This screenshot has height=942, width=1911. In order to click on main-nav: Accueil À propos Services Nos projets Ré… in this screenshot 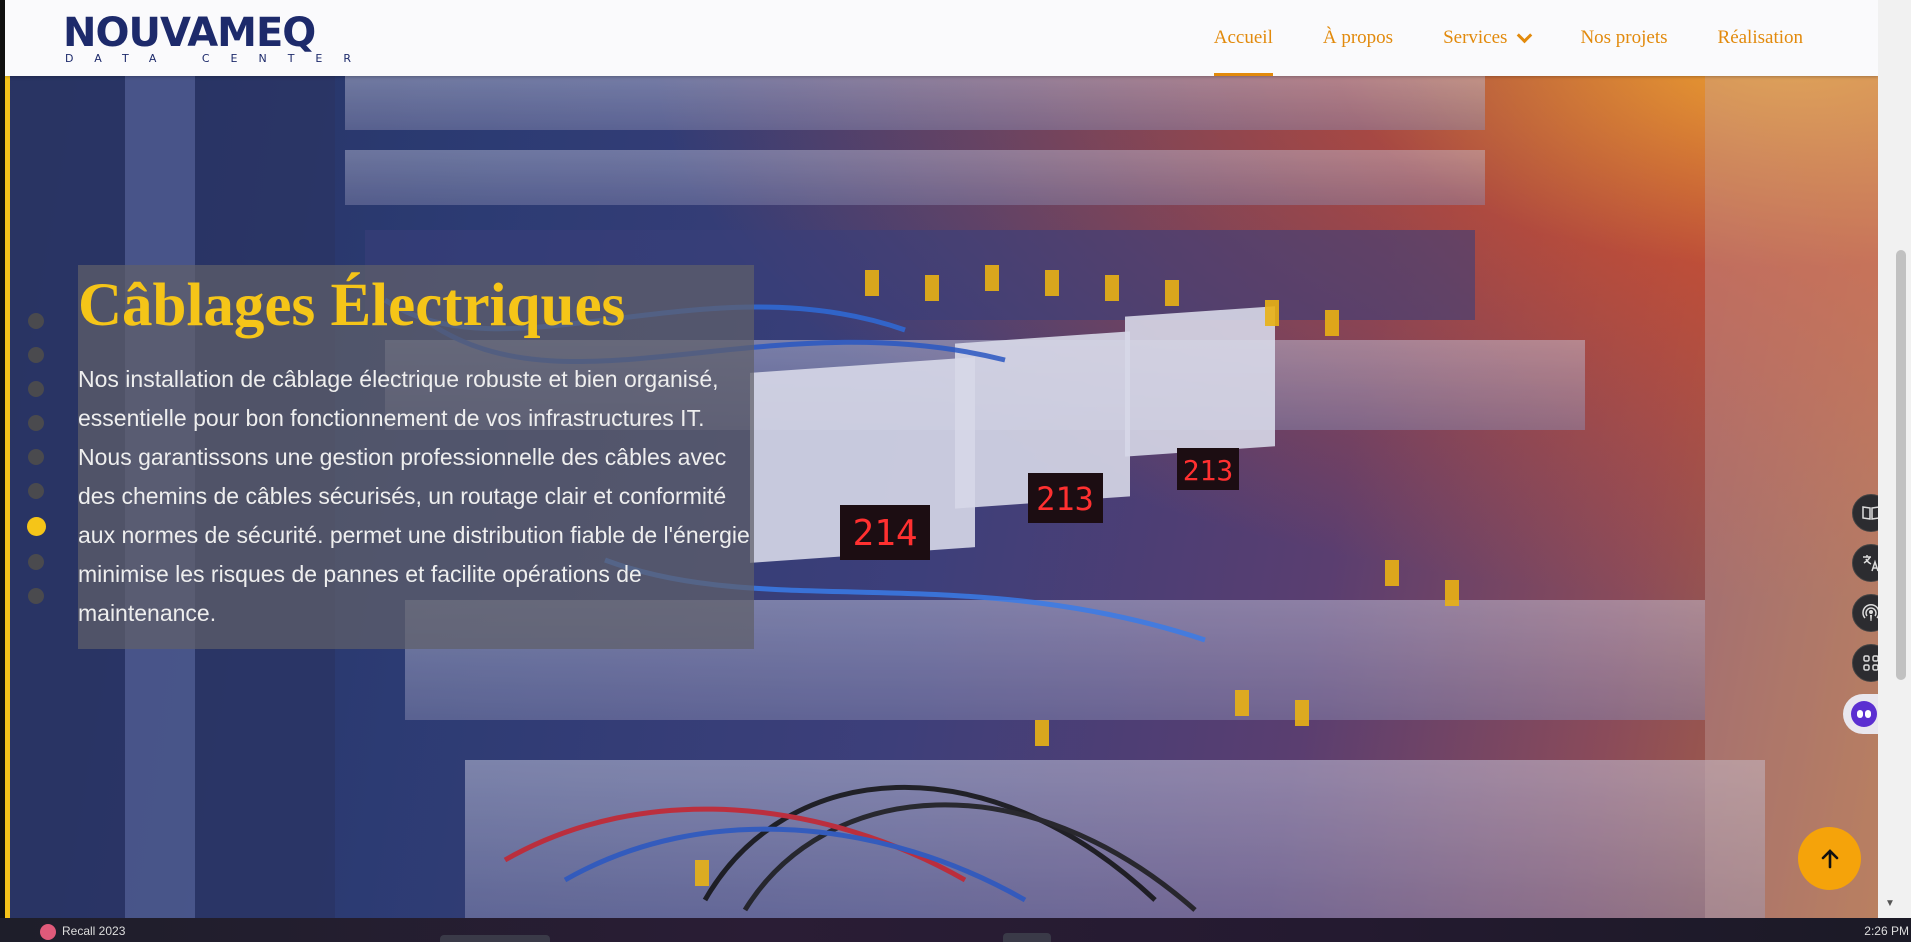, I will do `click(1508, 38)`.